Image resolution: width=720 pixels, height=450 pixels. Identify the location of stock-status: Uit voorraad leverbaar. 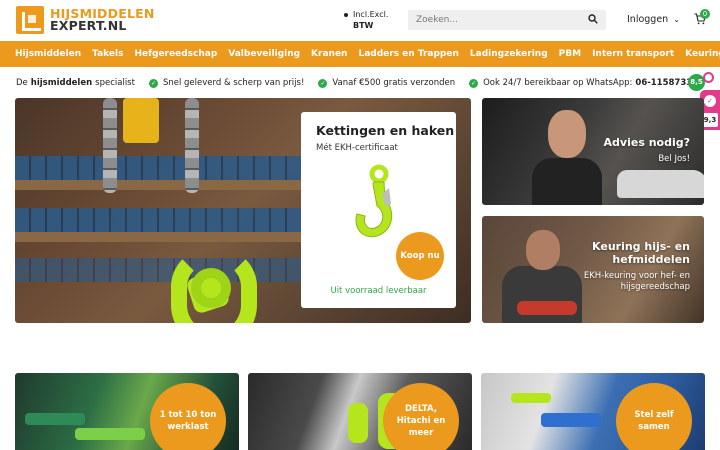
(378, 291).